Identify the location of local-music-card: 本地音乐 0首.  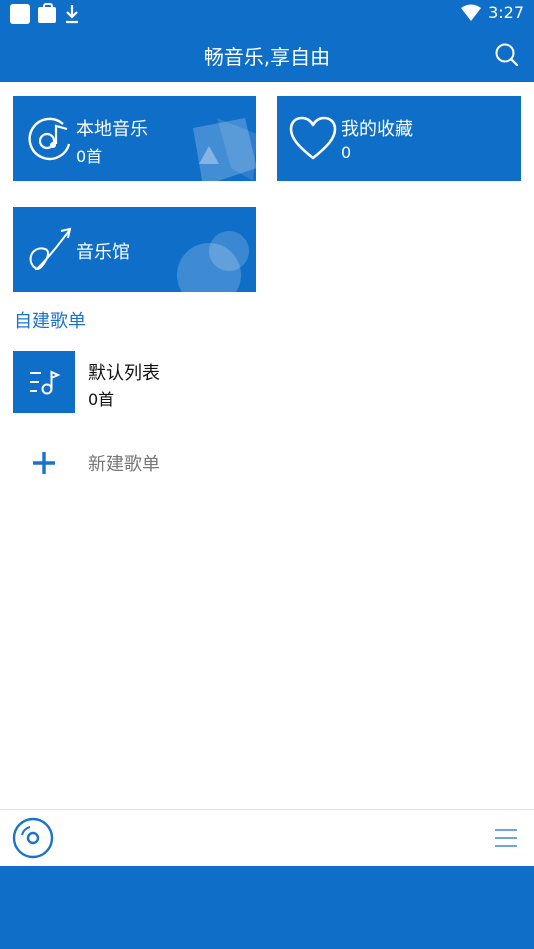
(134, 138).